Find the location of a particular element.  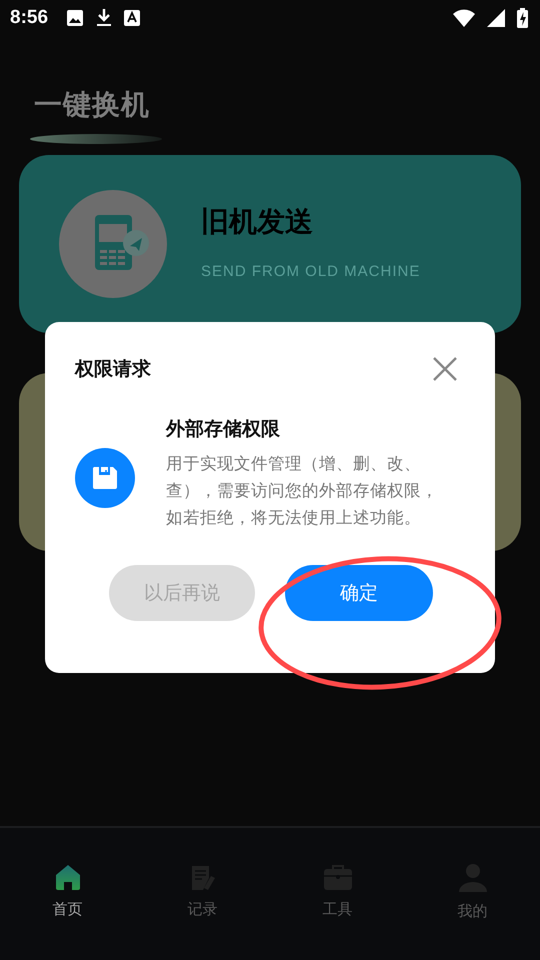

dialog-title: 权限请求 is located at coordinates (113, 369).